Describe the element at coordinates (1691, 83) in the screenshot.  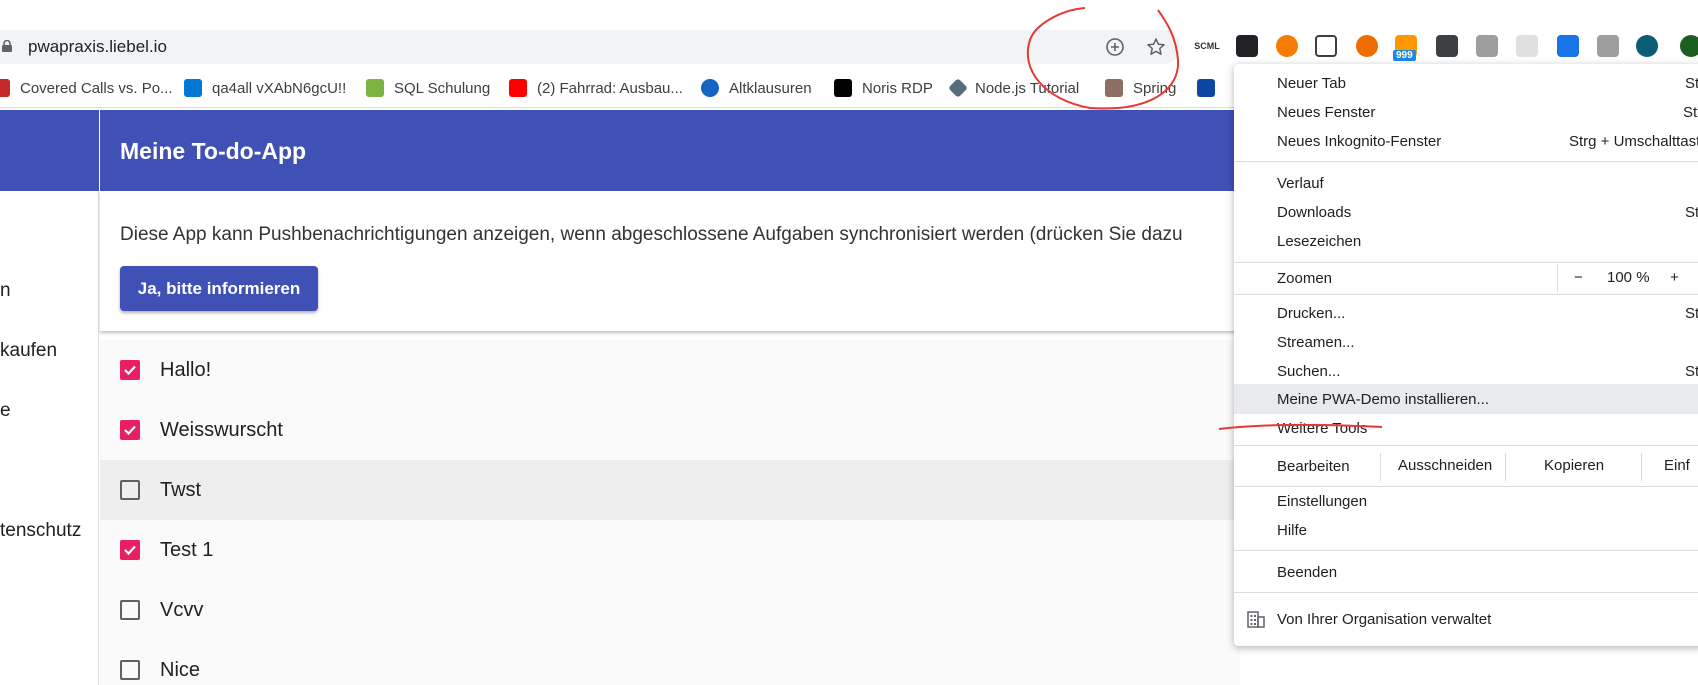
I see `shortcut-new-tab: St` at that location.